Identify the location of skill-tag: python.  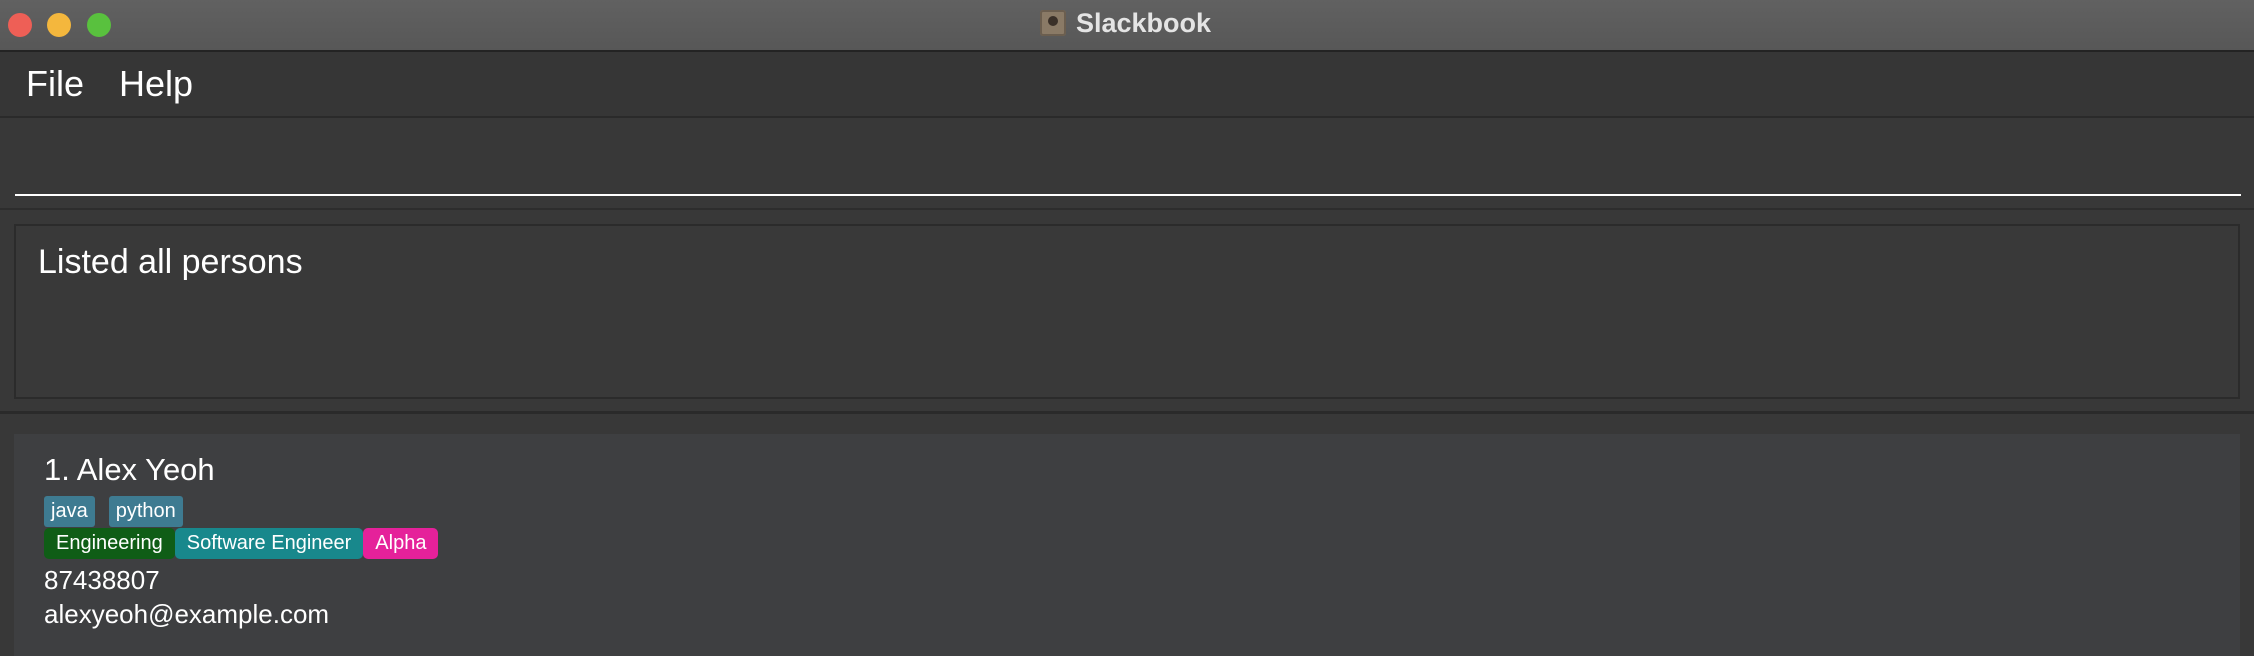
(145, 511).